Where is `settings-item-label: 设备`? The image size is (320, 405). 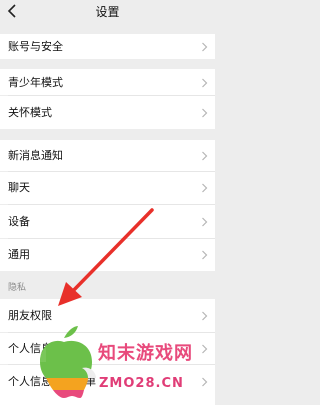 settings-item-label: 设备 is located at coordinates (19, 221).